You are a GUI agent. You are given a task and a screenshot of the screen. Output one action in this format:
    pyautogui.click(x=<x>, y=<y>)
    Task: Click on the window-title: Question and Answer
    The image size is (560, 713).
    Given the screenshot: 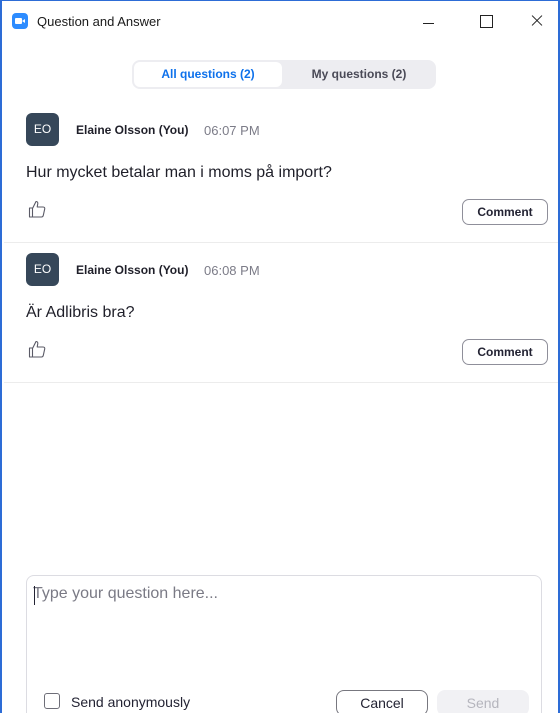 What is the action you would take?
    pyautogui.click(x=99, y=21)
    